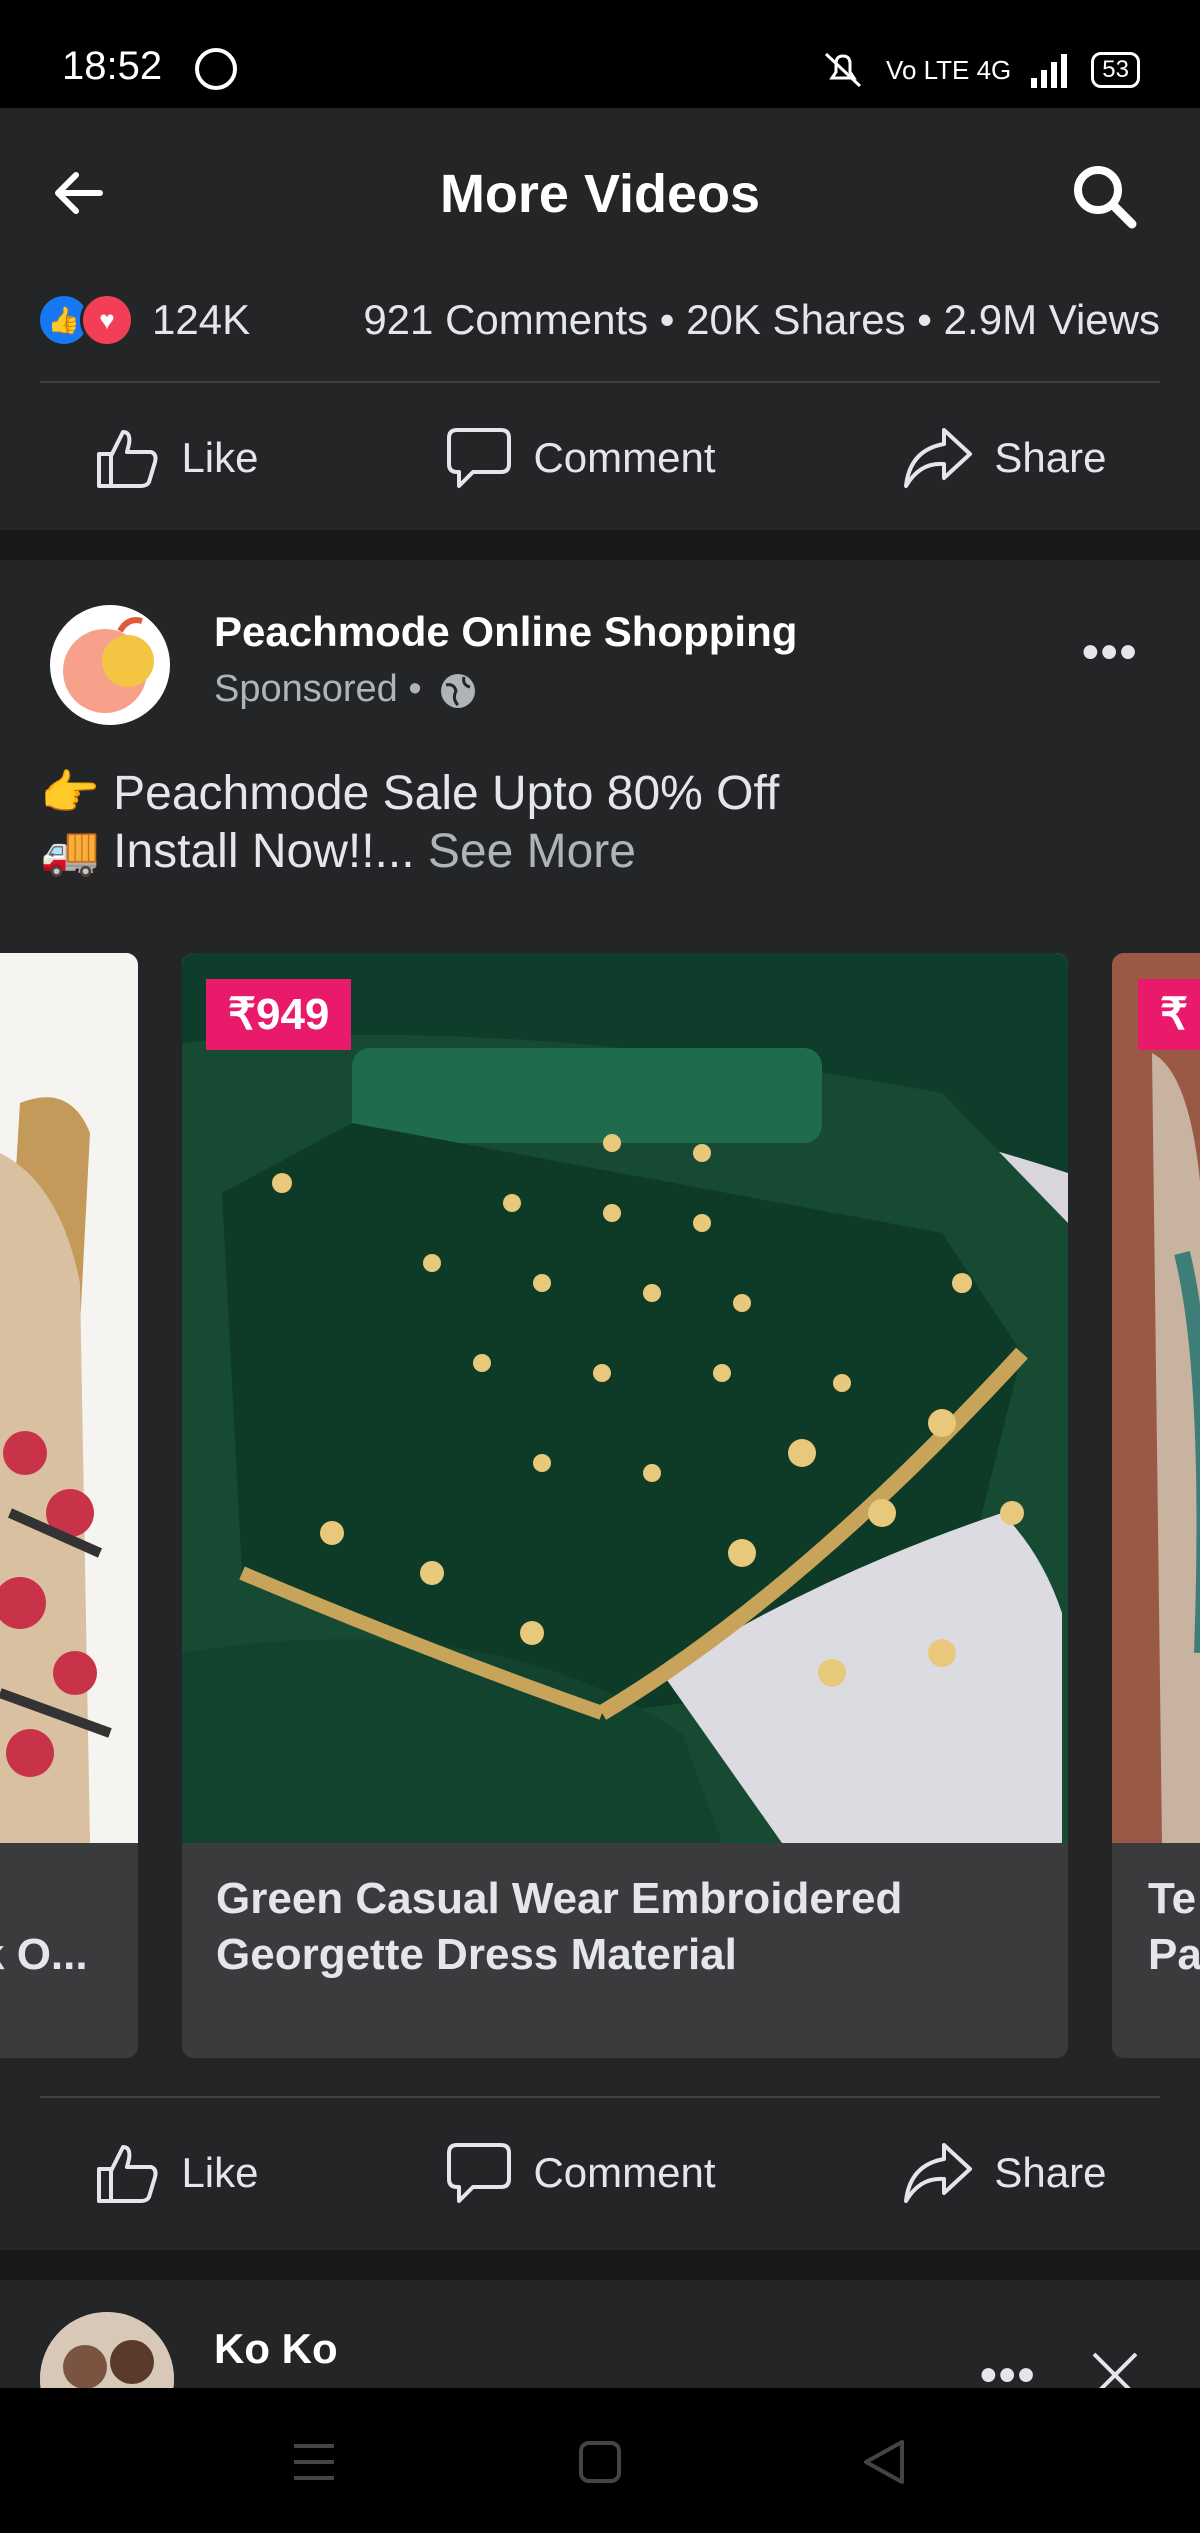  Describe the element at coordinates (884, 2462) in the screenshot. I see `back-icon` at that location.